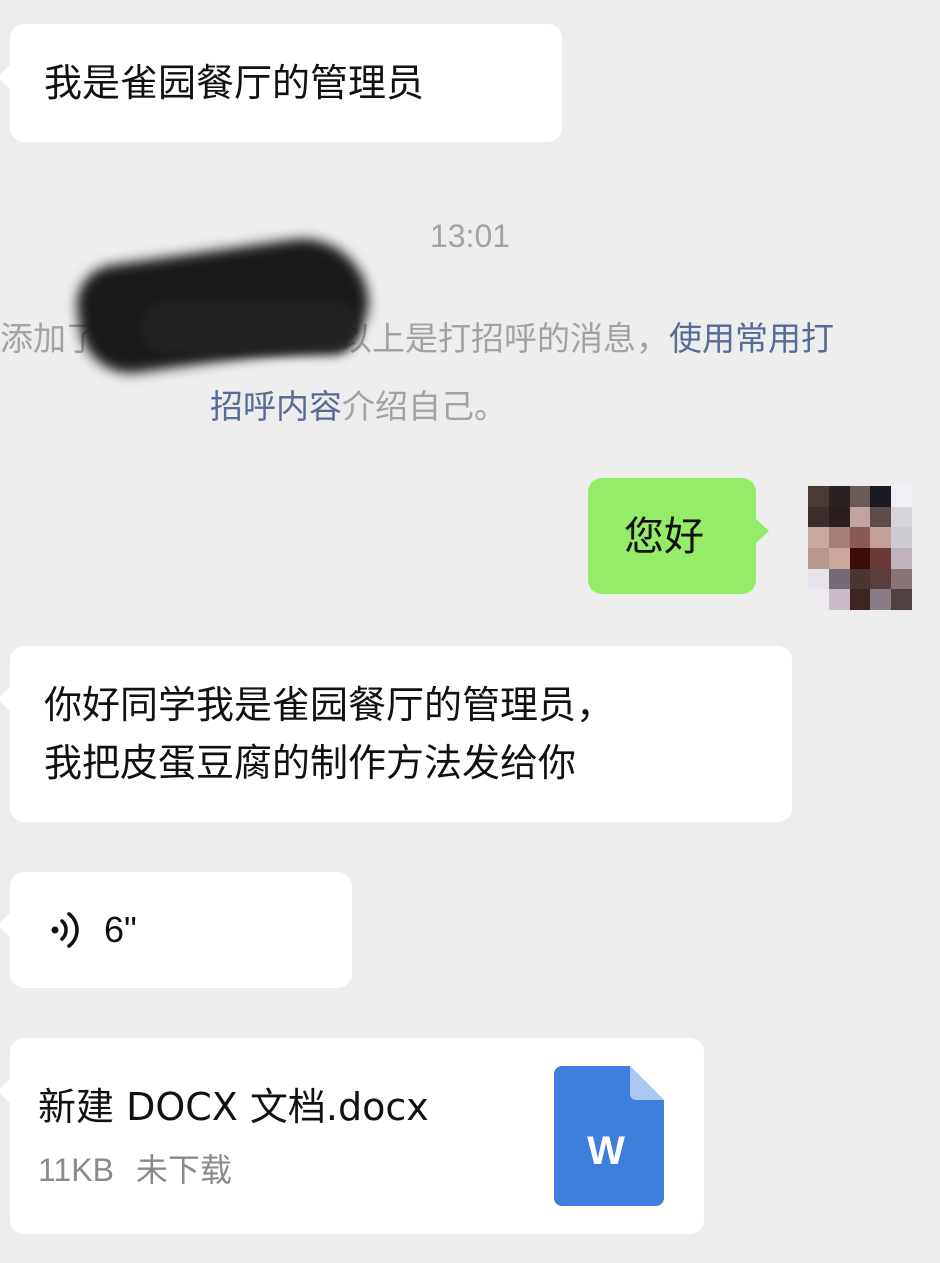 Image resolution: width=940 pixels, height=1263 pixels. Describe the element at coordinates (396, 734) in the screenshot. I see `incoming-message-bubble: 你好同学我是雀园餐厅的管理员， 我把皮蛋豆腐的制作方法发给你` at that location.